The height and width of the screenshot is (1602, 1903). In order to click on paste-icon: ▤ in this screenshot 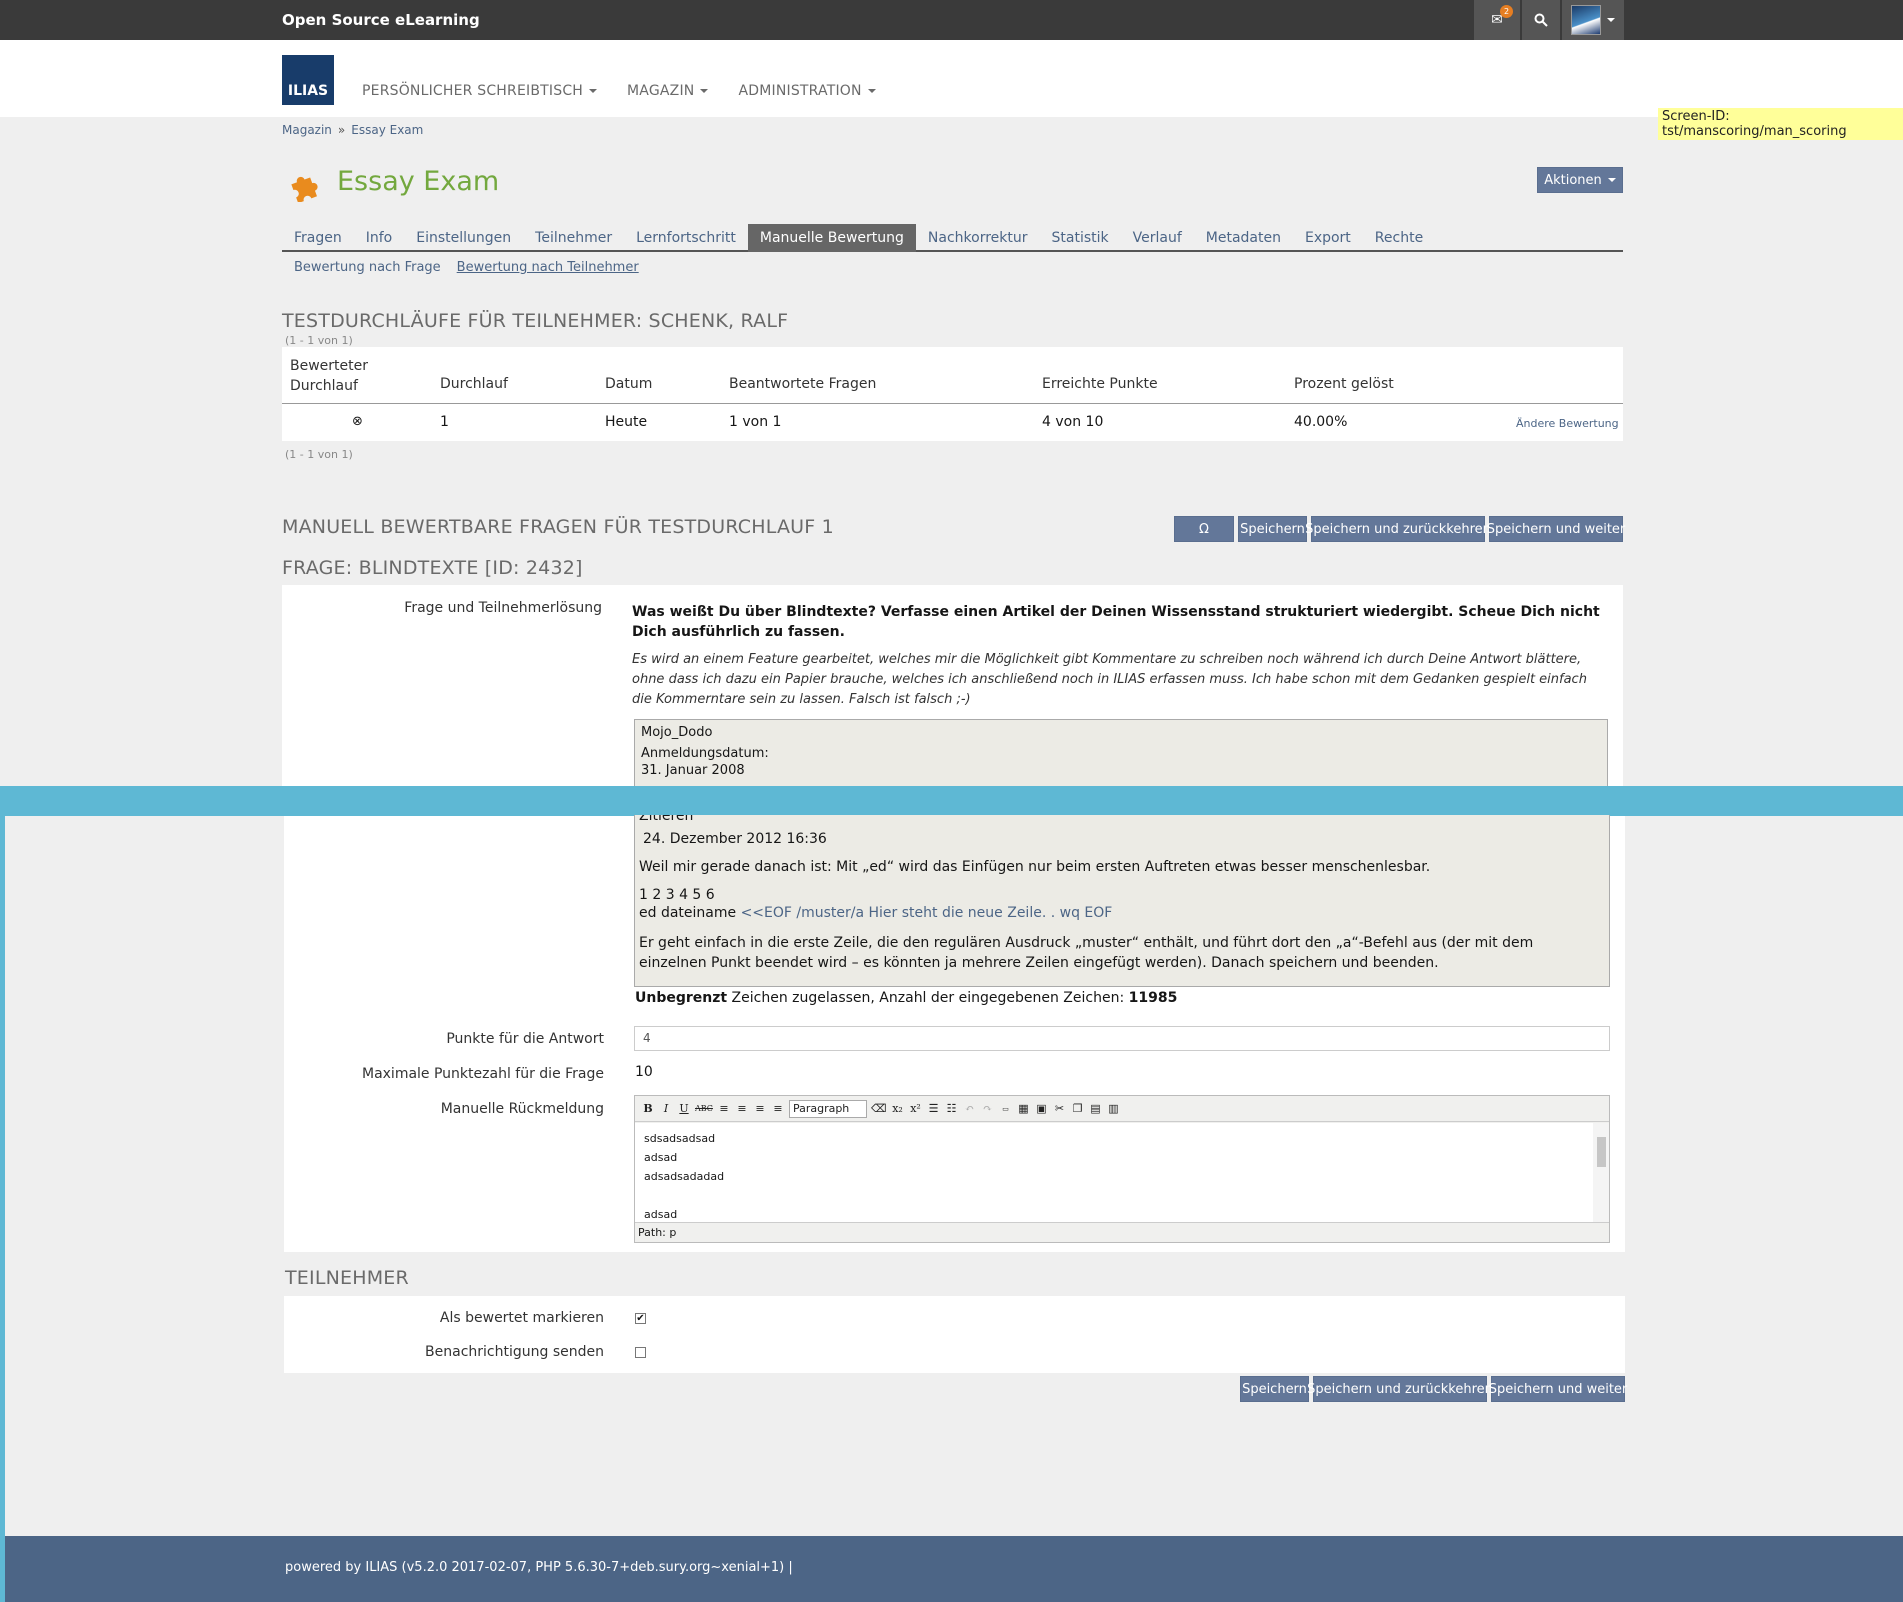, I will do `click(1096, 1108)`.